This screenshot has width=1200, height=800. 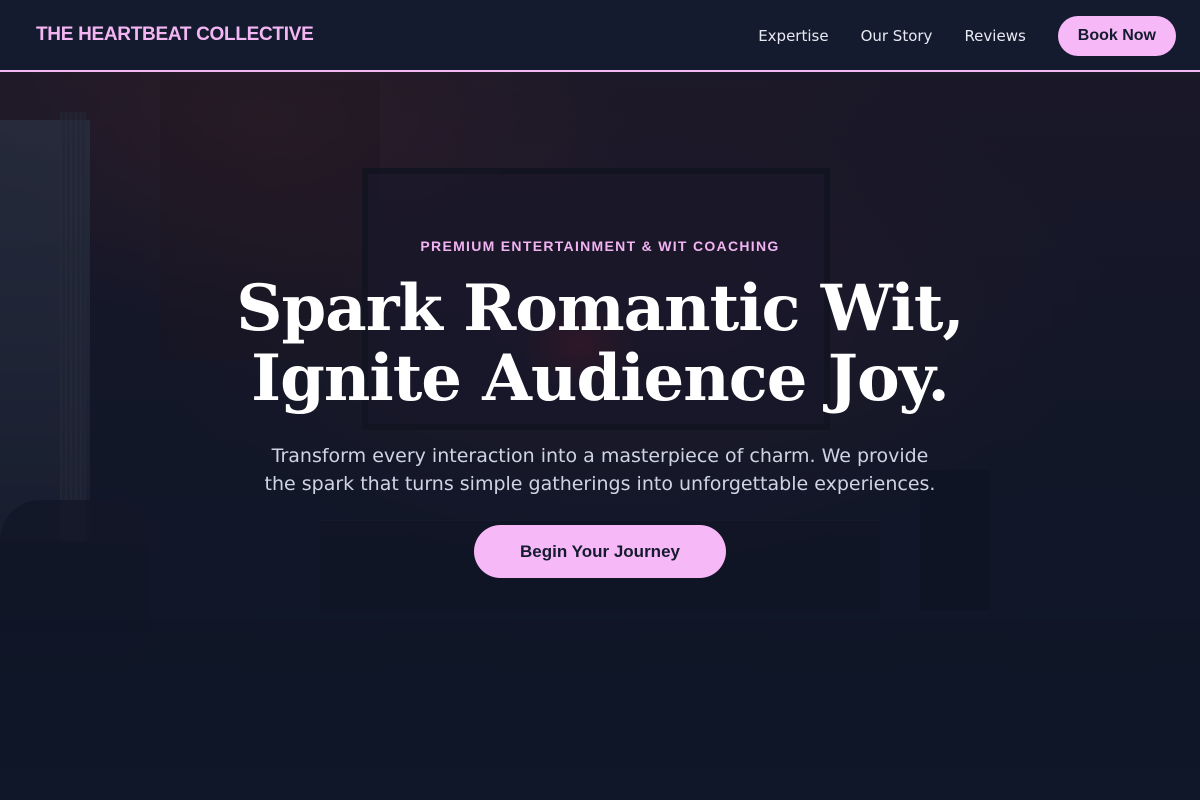 What do you see at coordinates (793, 36) in the screenshot?
I see `nav-link-expertise: Expertise` at bounding box center [793, 36].